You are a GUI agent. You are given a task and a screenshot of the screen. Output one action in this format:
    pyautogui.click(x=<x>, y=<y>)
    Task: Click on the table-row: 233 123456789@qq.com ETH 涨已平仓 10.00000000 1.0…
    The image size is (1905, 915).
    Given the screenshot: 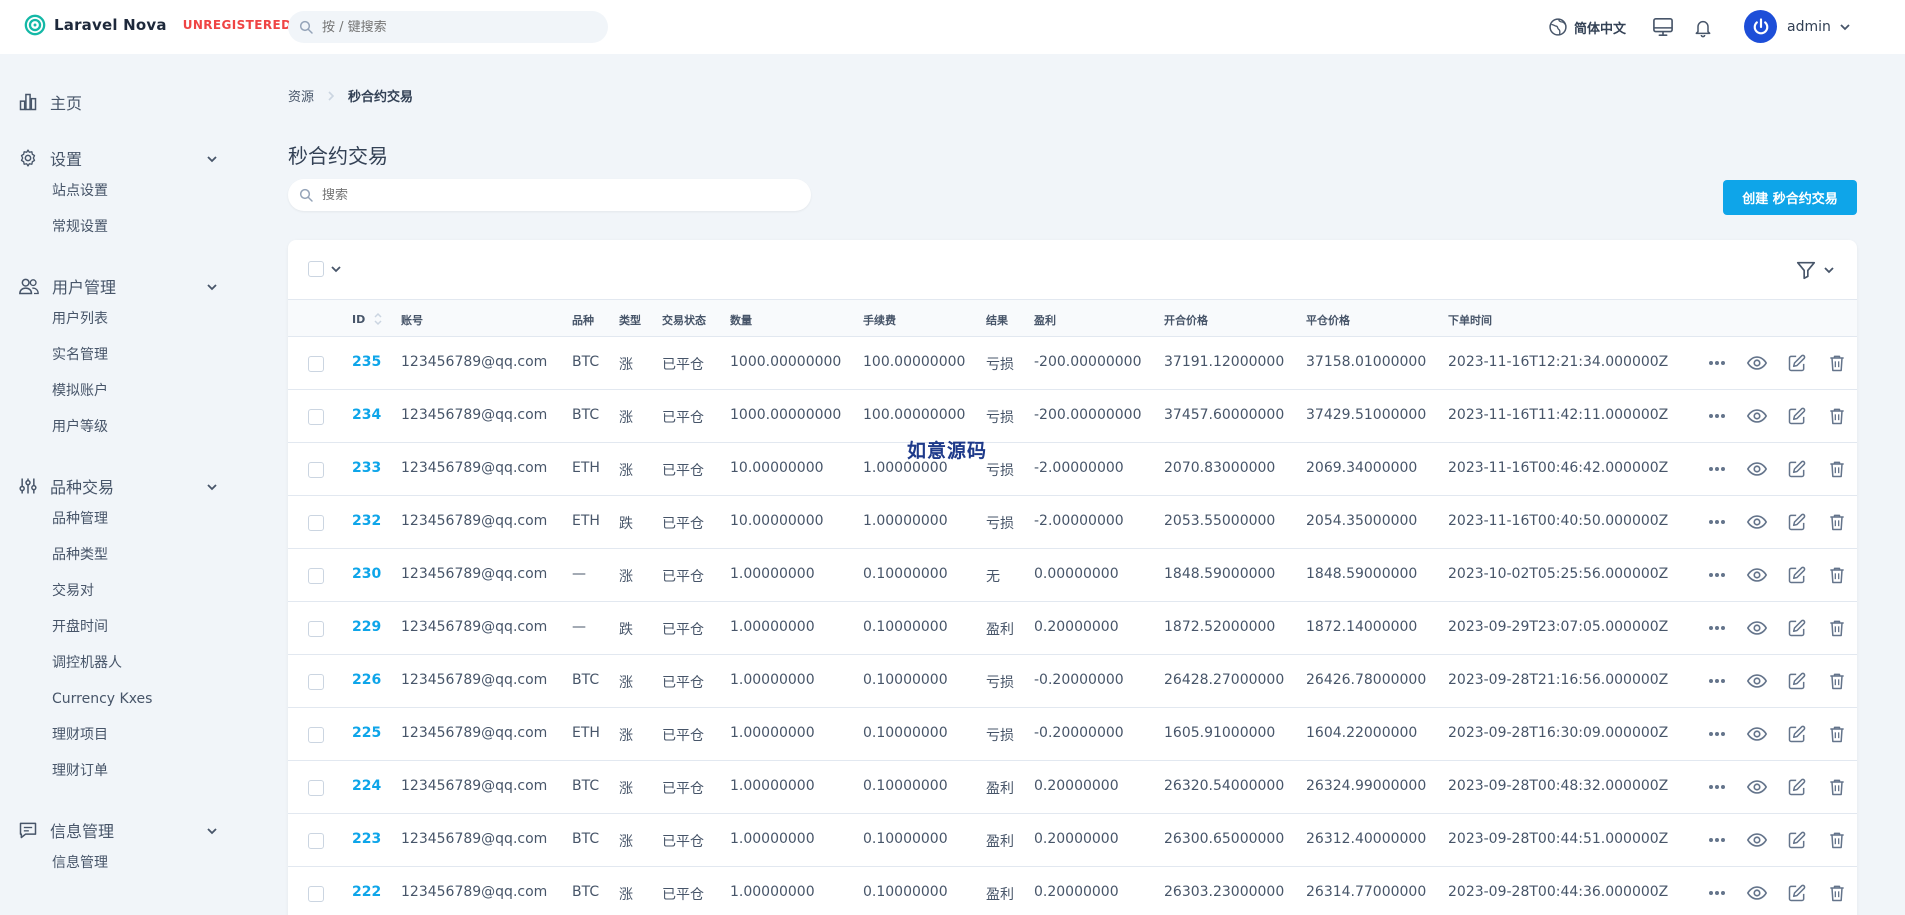 What is the action you would take?
    pyautogui.click(x=1072, y=469)
    